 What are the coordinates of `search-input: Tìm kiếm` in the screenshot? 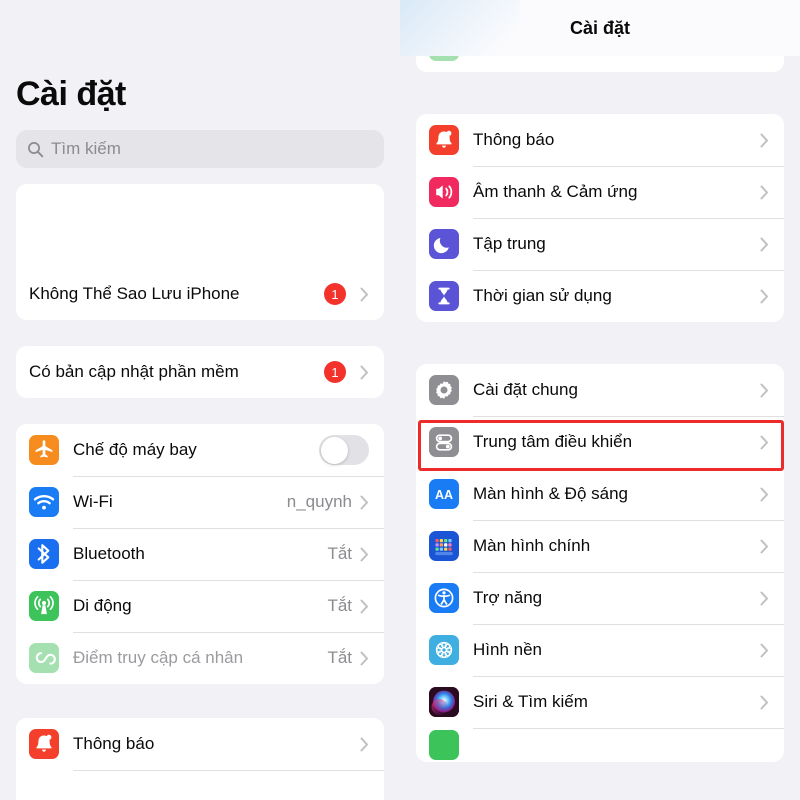 It's located at (200, 149).